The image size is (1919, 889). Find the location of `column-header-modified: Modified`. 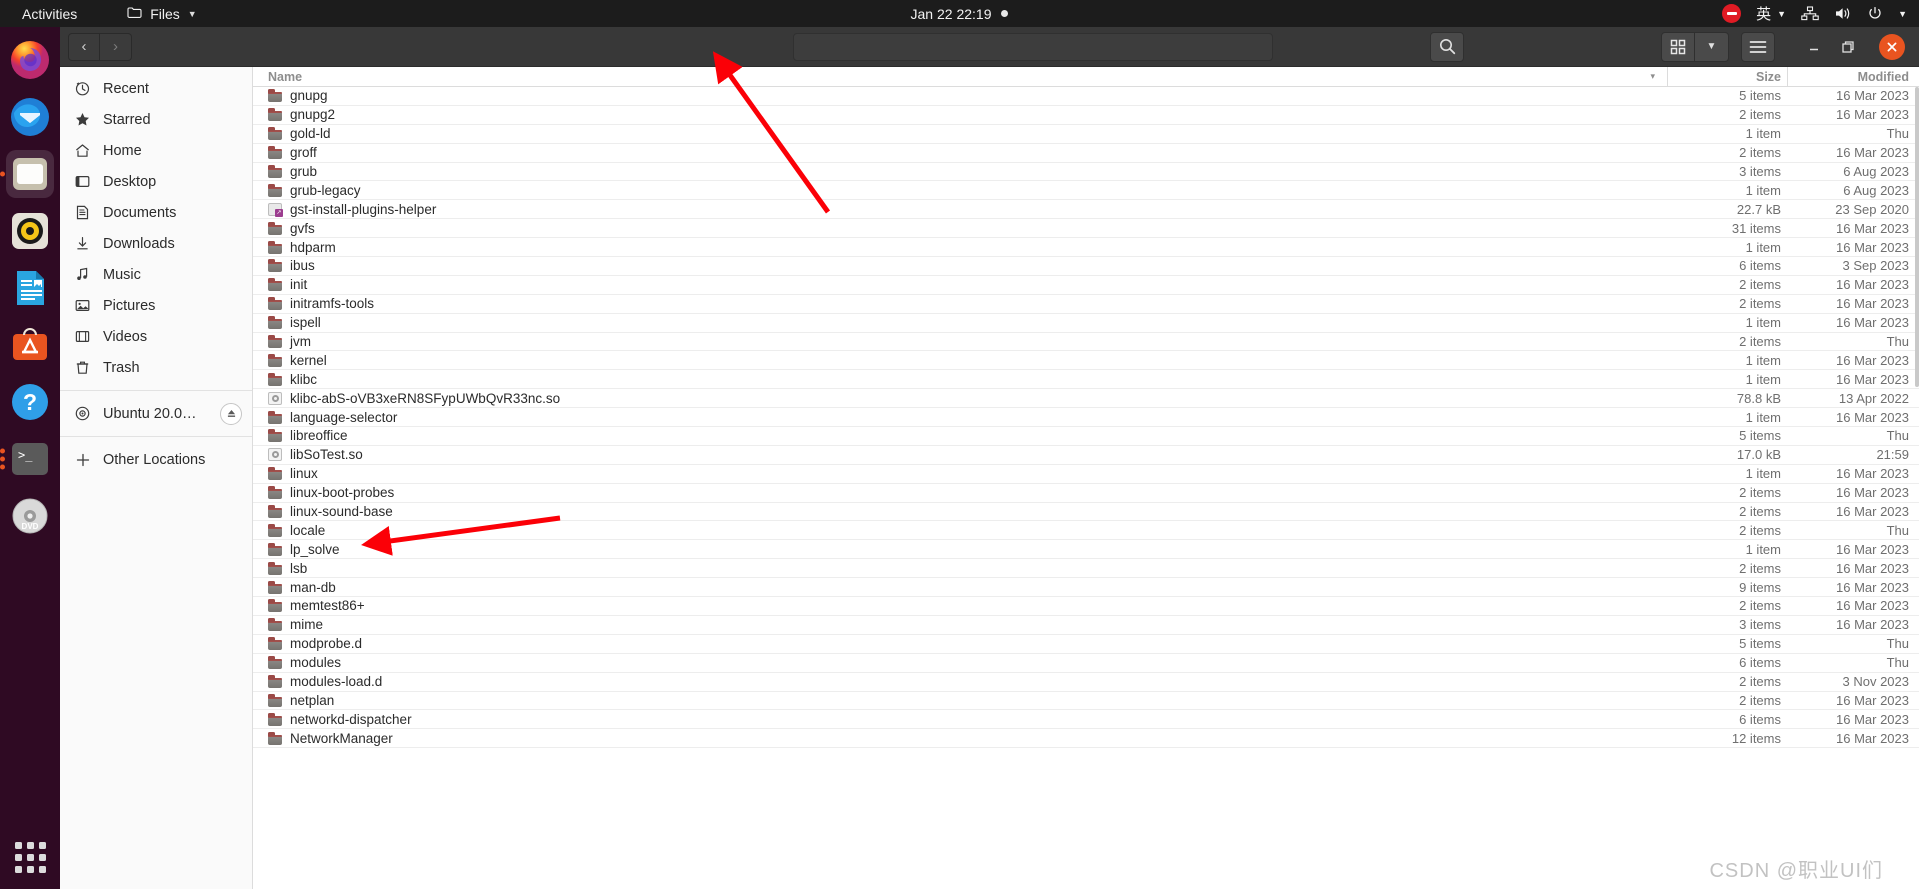

column-header-modified: Modified is located at coordinates (1853, 76).